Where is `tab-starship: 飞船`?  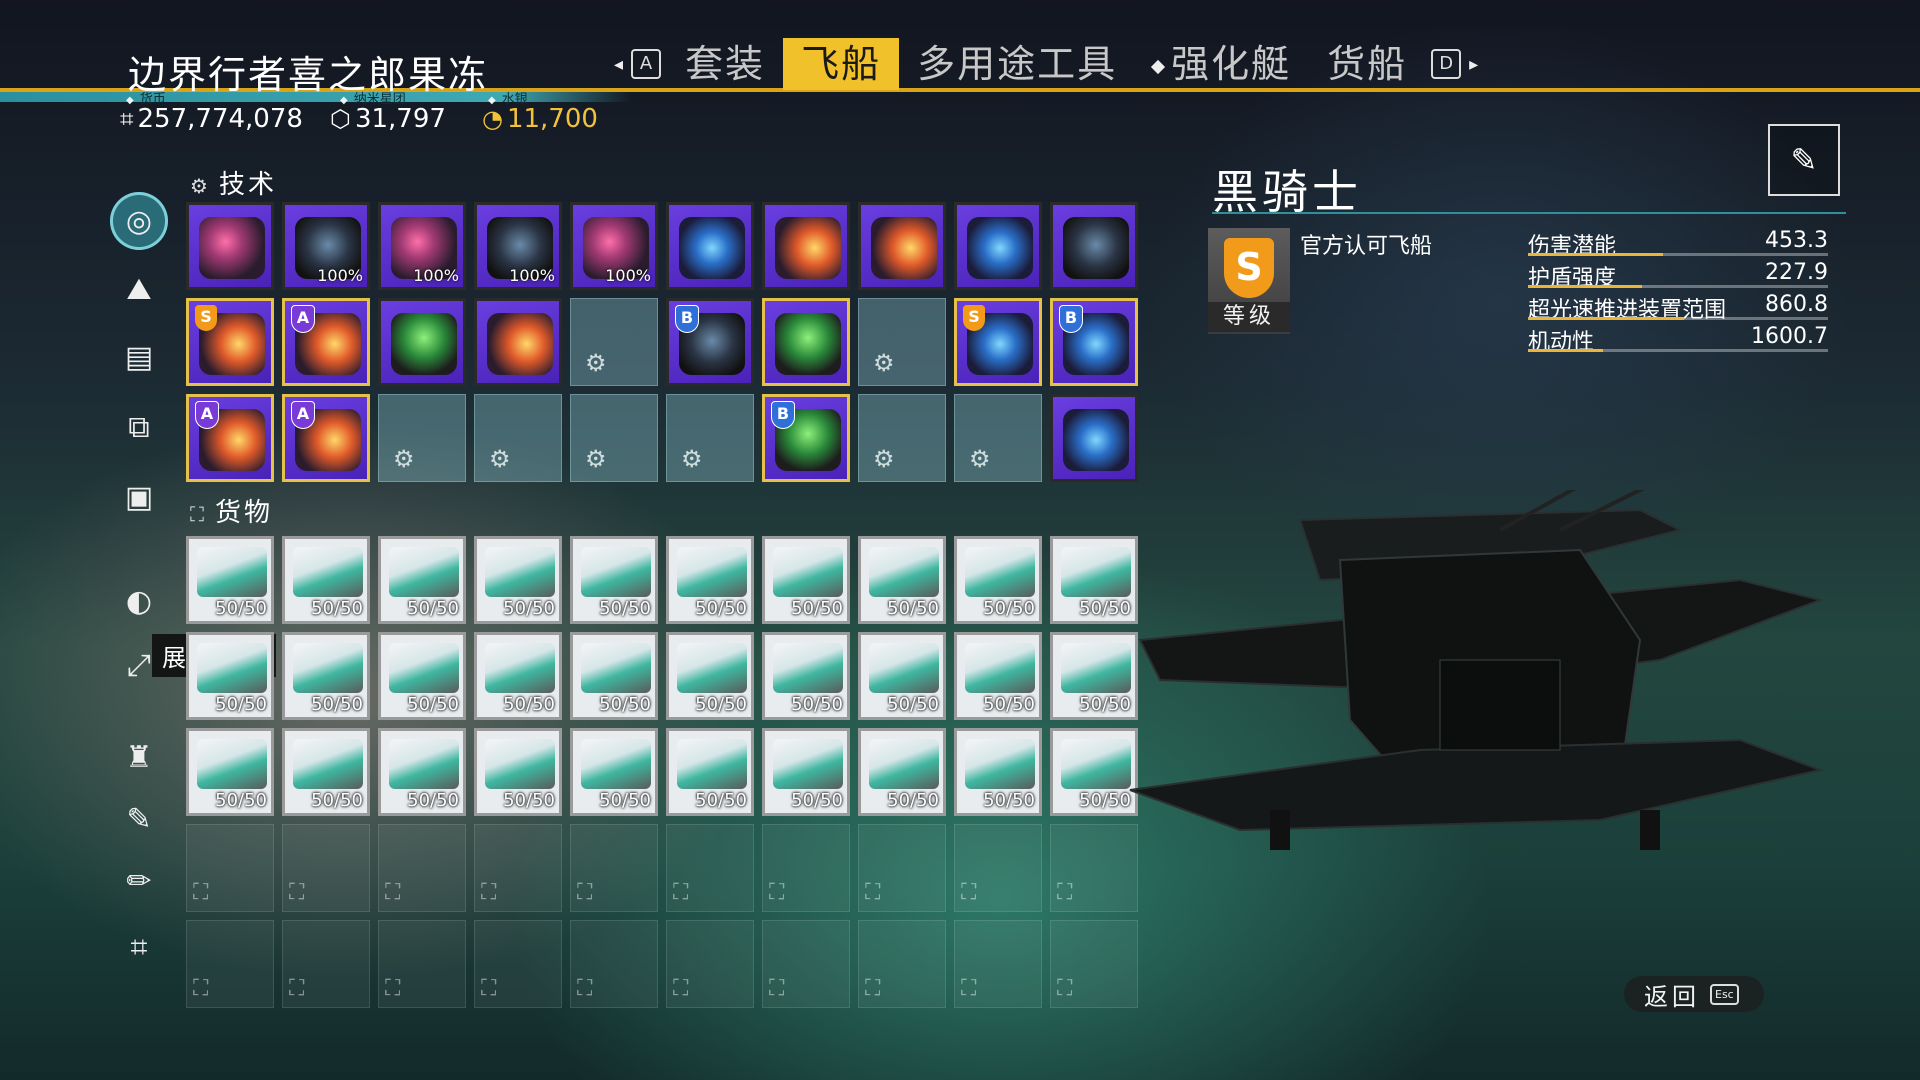 tab-starship: 飞船 is located at coordinates (841, 64).